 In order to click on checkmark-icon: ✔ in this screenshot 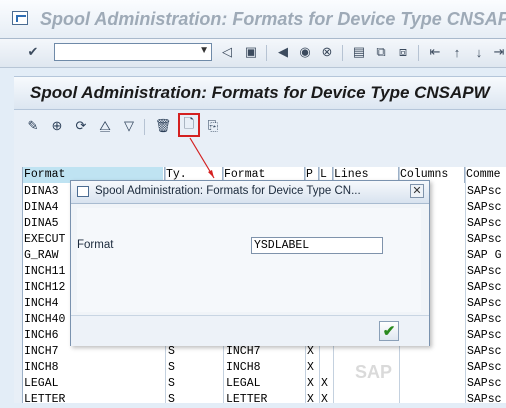, I will do `click(389, 331)`.